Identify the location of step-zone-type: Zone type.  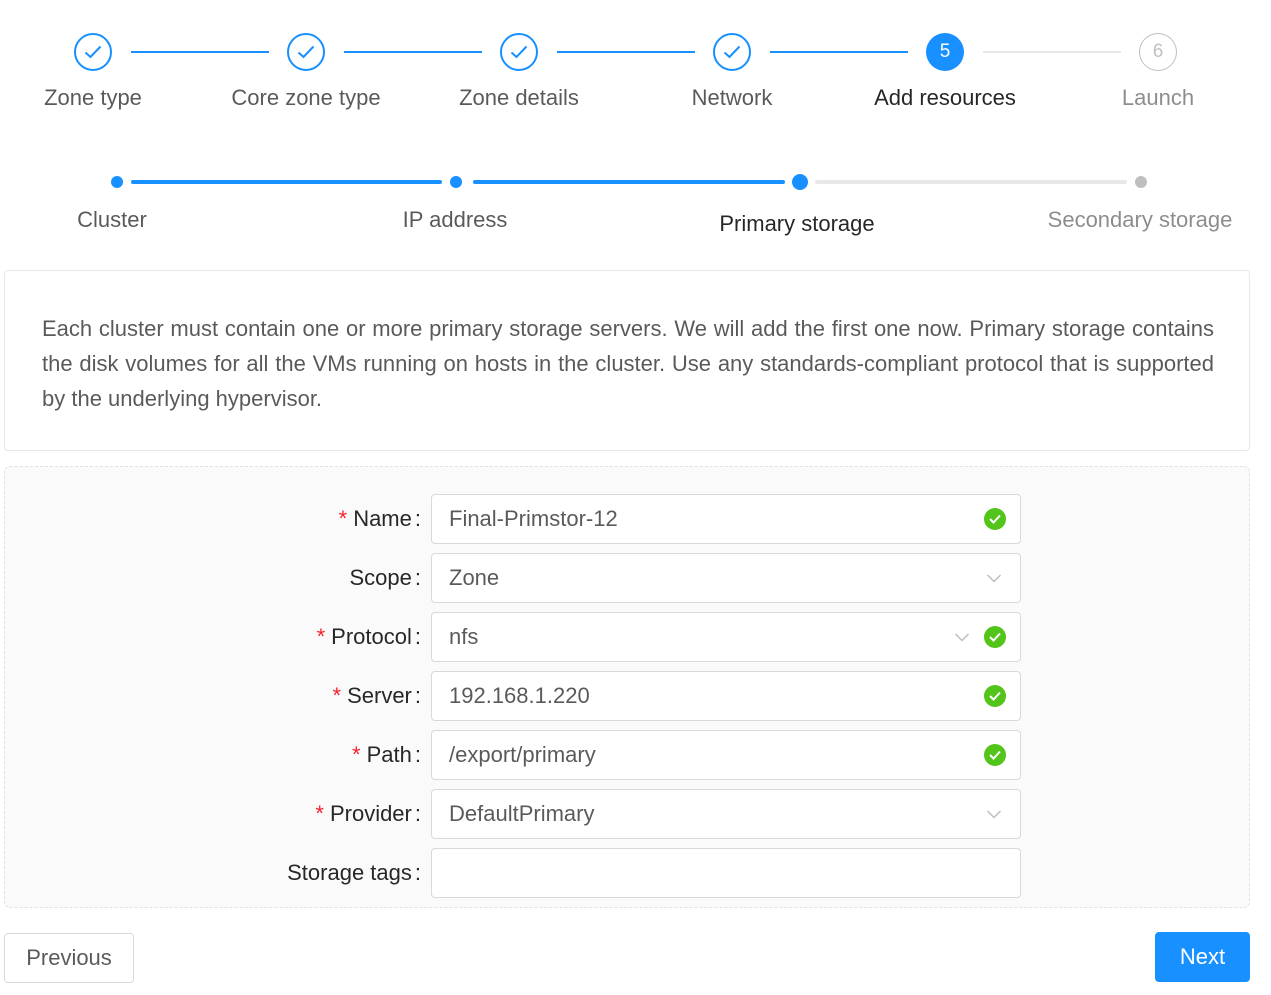
(93, 73).